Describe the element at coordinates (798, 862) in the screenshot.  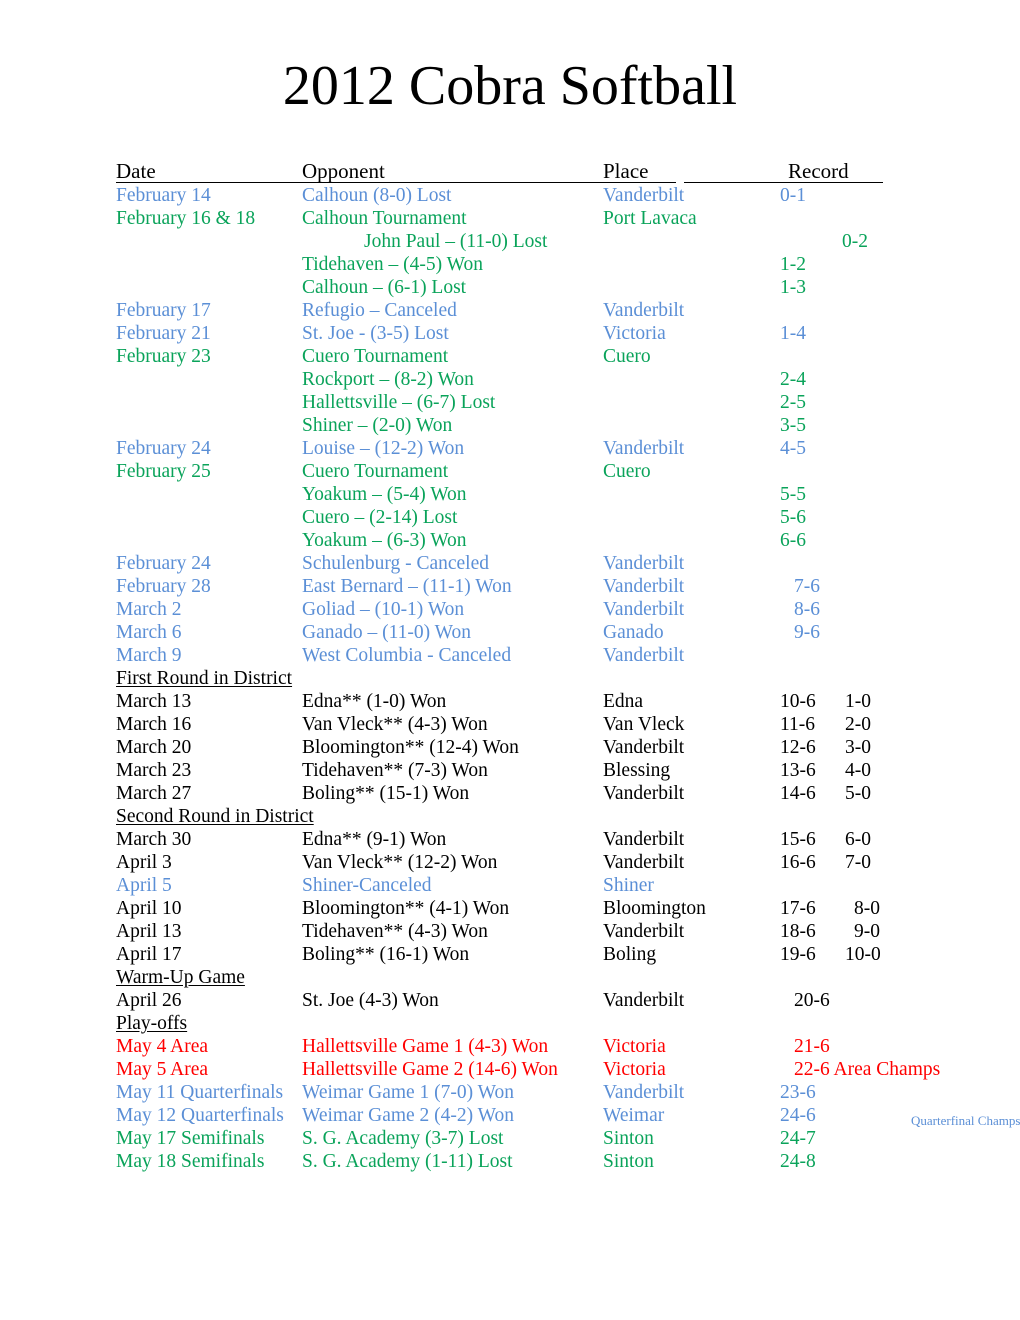
I see `cell-record: 16-6` at that location.